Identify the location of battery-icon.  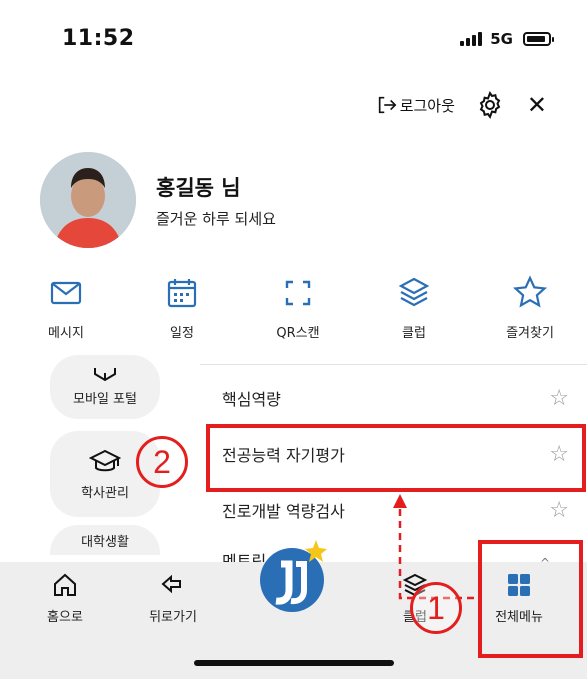
(538, 39).